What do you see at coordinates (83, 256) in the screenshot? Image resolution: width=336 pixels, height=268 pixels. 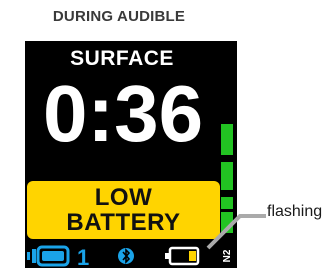 I see `transmitter-number: 1` at bounding box center [83, 256].